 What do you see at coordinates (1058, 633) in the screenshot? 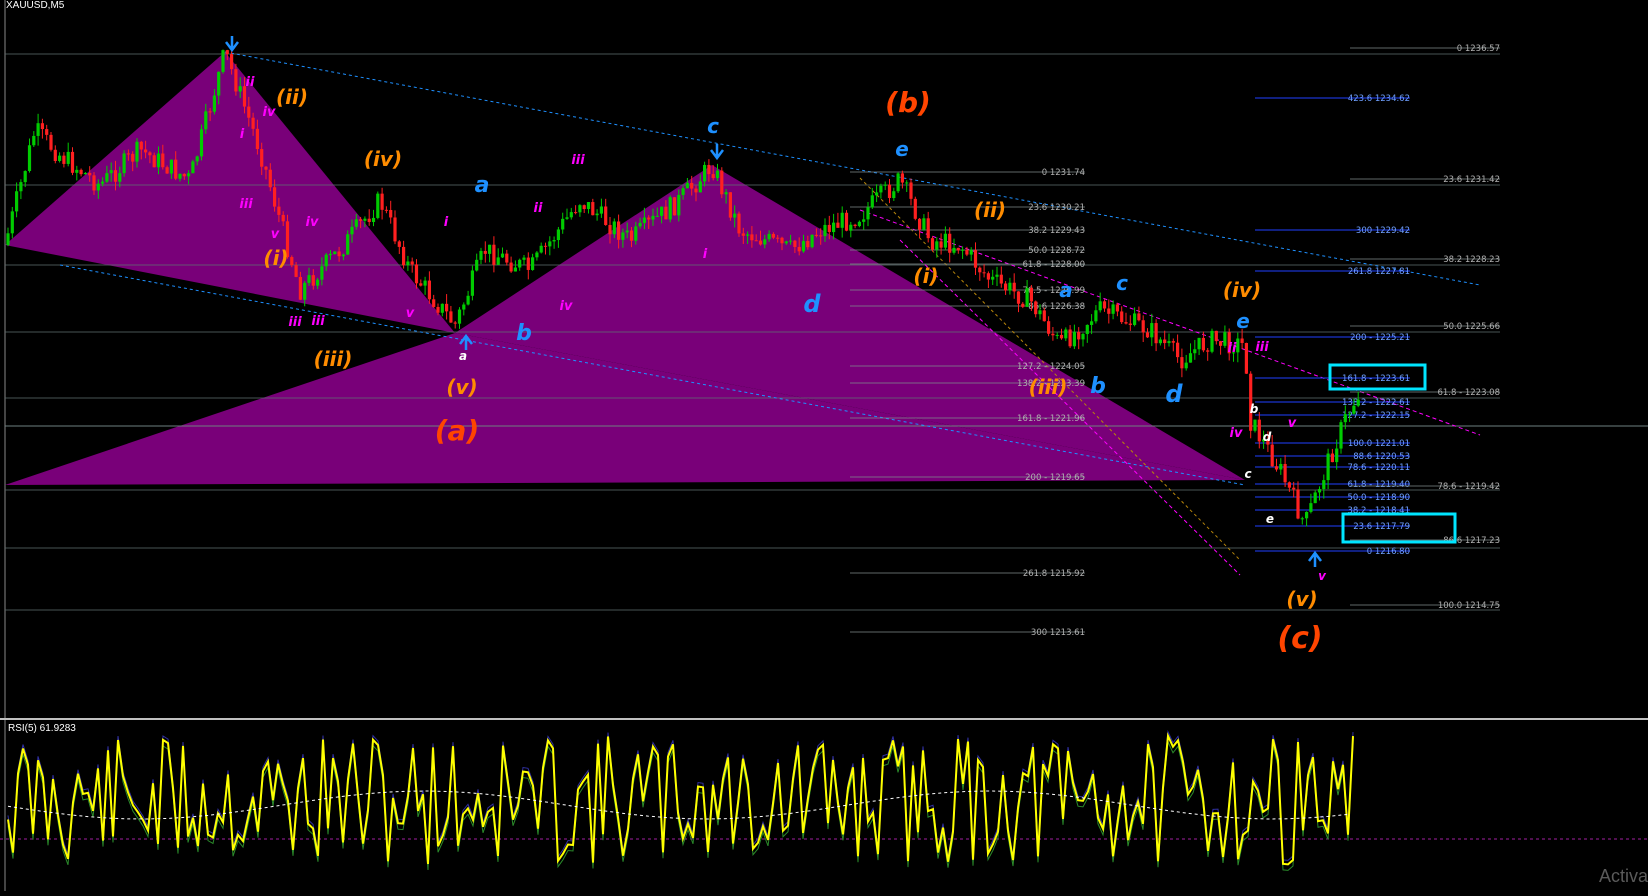
I see `fib-label-left: 300 1213.61` at bounding box center [1058, 633].